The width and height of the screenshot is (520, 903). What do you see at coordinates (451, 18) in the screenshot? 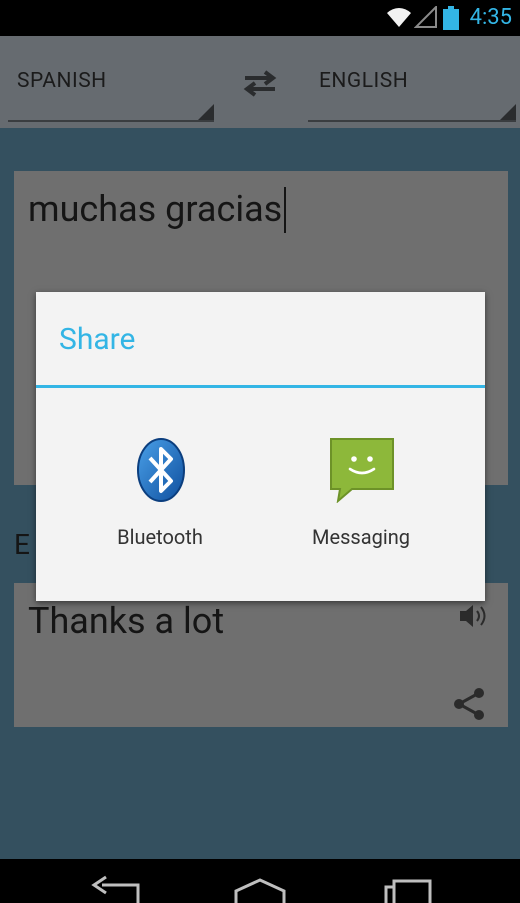
I see `battery-icon` at bounding box center [451, 18].